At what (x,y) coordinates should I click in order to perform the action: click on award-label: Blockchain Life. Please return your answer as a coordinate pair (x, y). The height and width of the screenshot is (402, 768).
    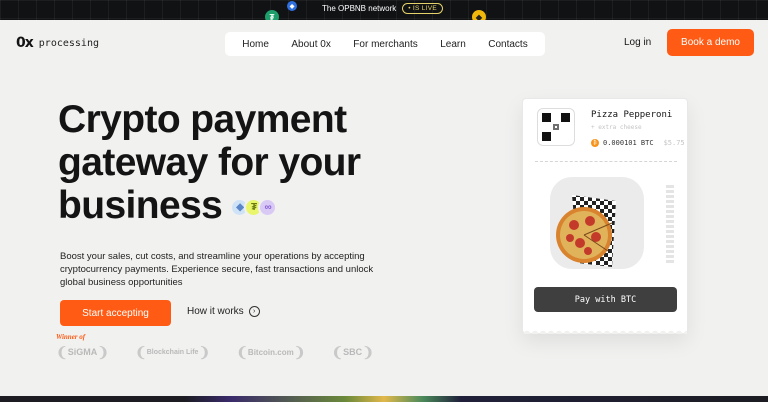
    Looking at the image, I should click on (172, 352).